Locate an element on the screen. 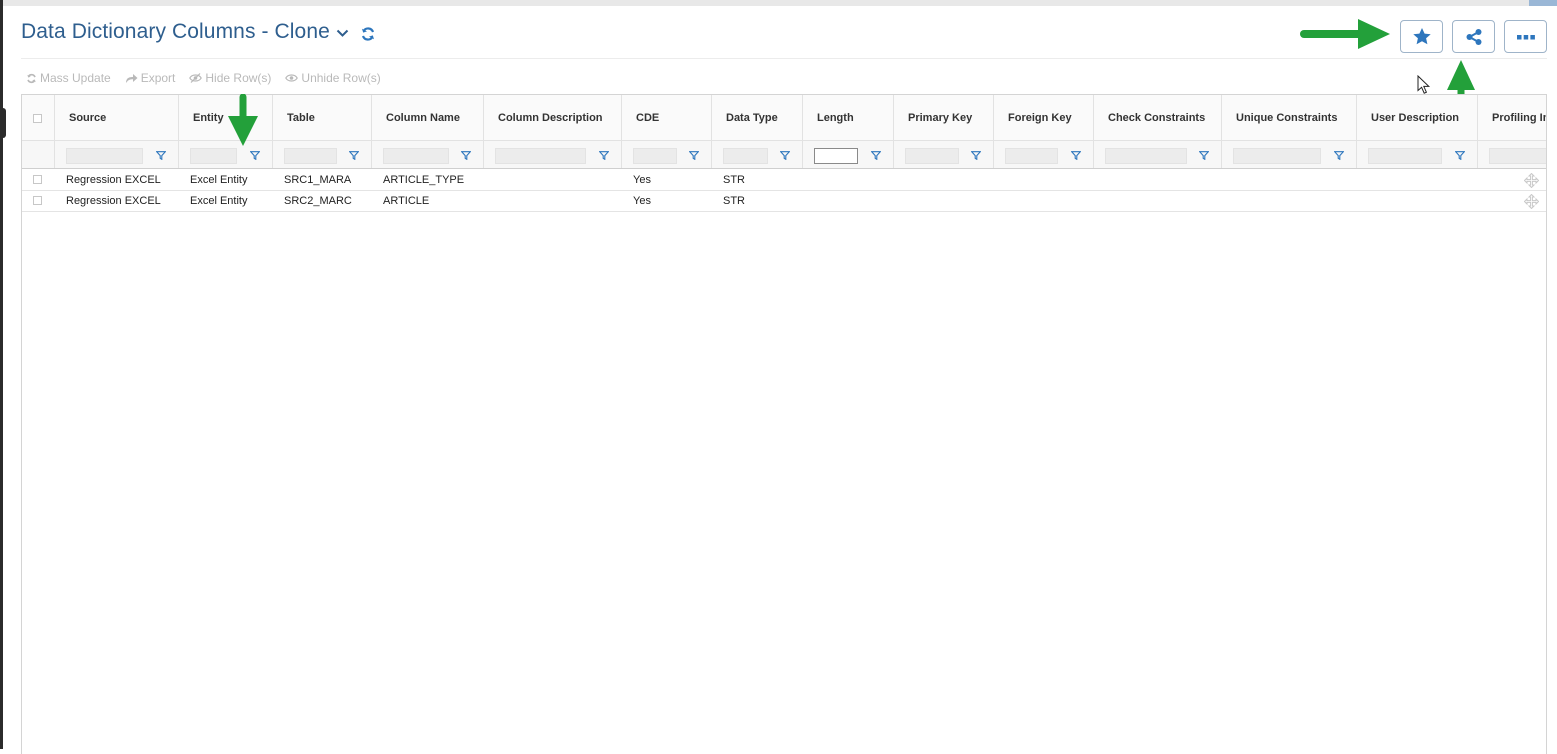 The width and height of the screenshot is (1557, 754). filter-input-length is located at coordinates (836, 156).